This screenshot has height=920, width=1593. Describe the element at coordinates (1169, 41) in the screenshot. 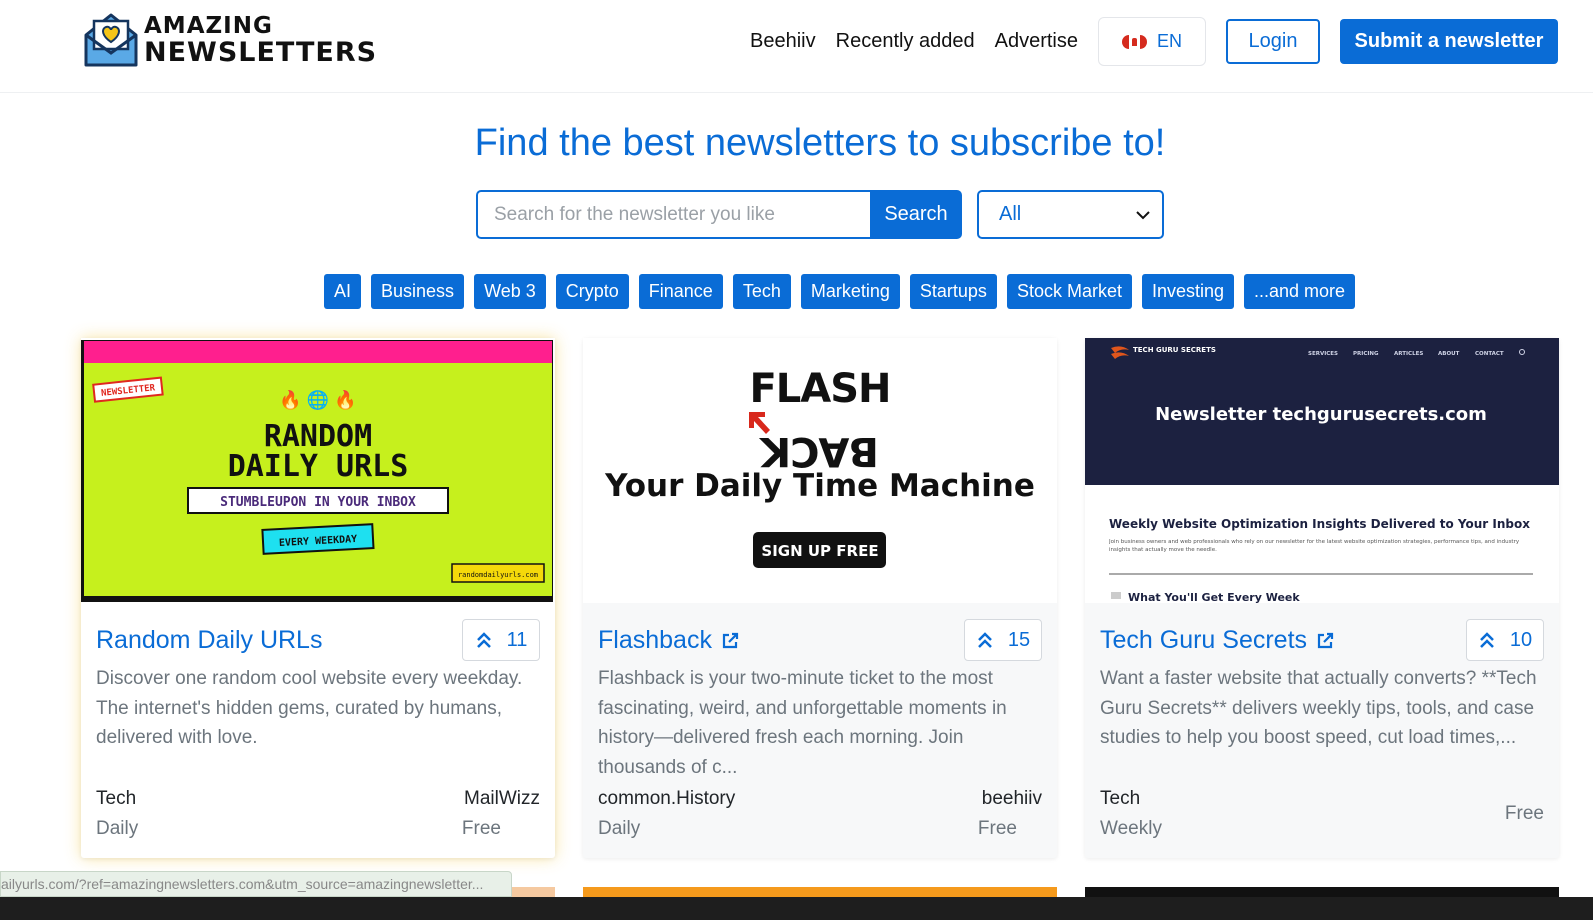

I see `language-label: EN` at that location.